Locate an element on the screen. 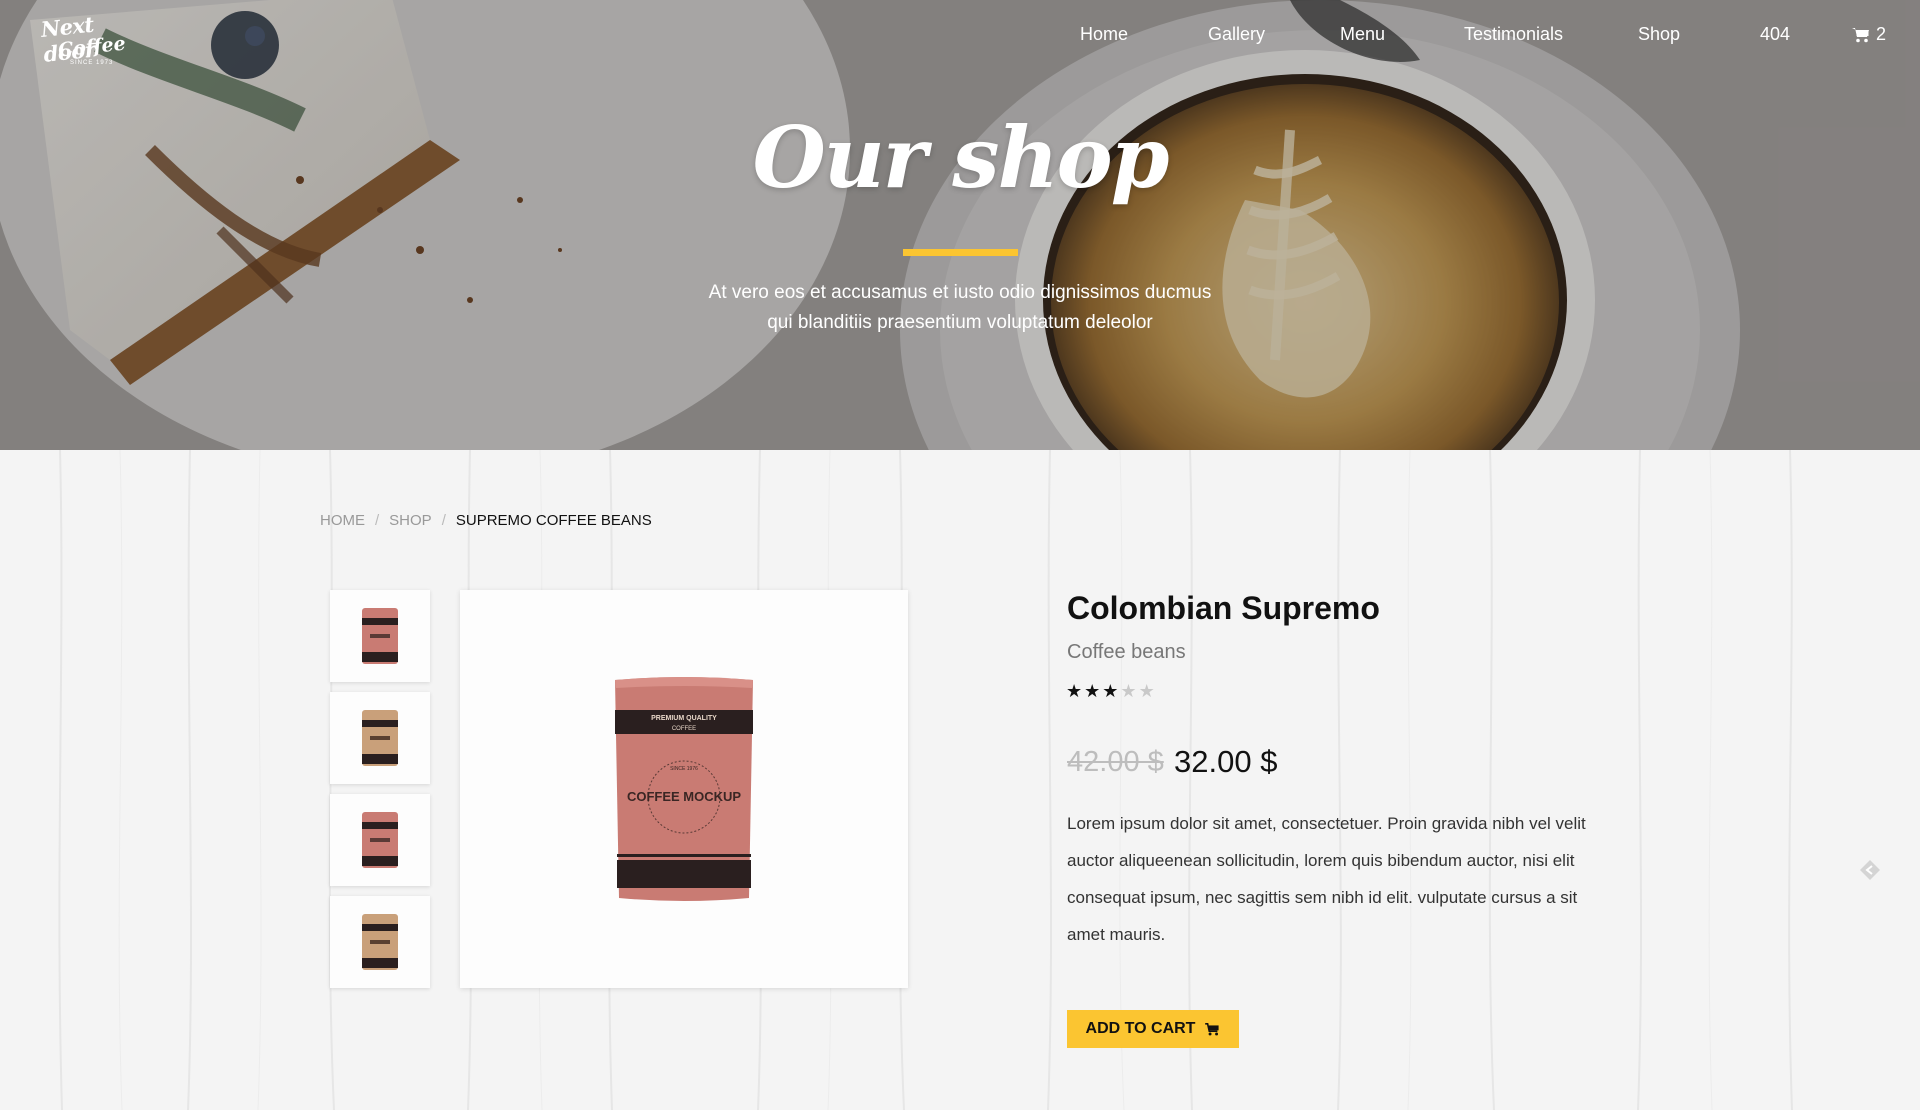 This screenshot has width=1920, height=1110. add-to-cart-label: ADD TO CART is located at coordinates (1140, 1028).